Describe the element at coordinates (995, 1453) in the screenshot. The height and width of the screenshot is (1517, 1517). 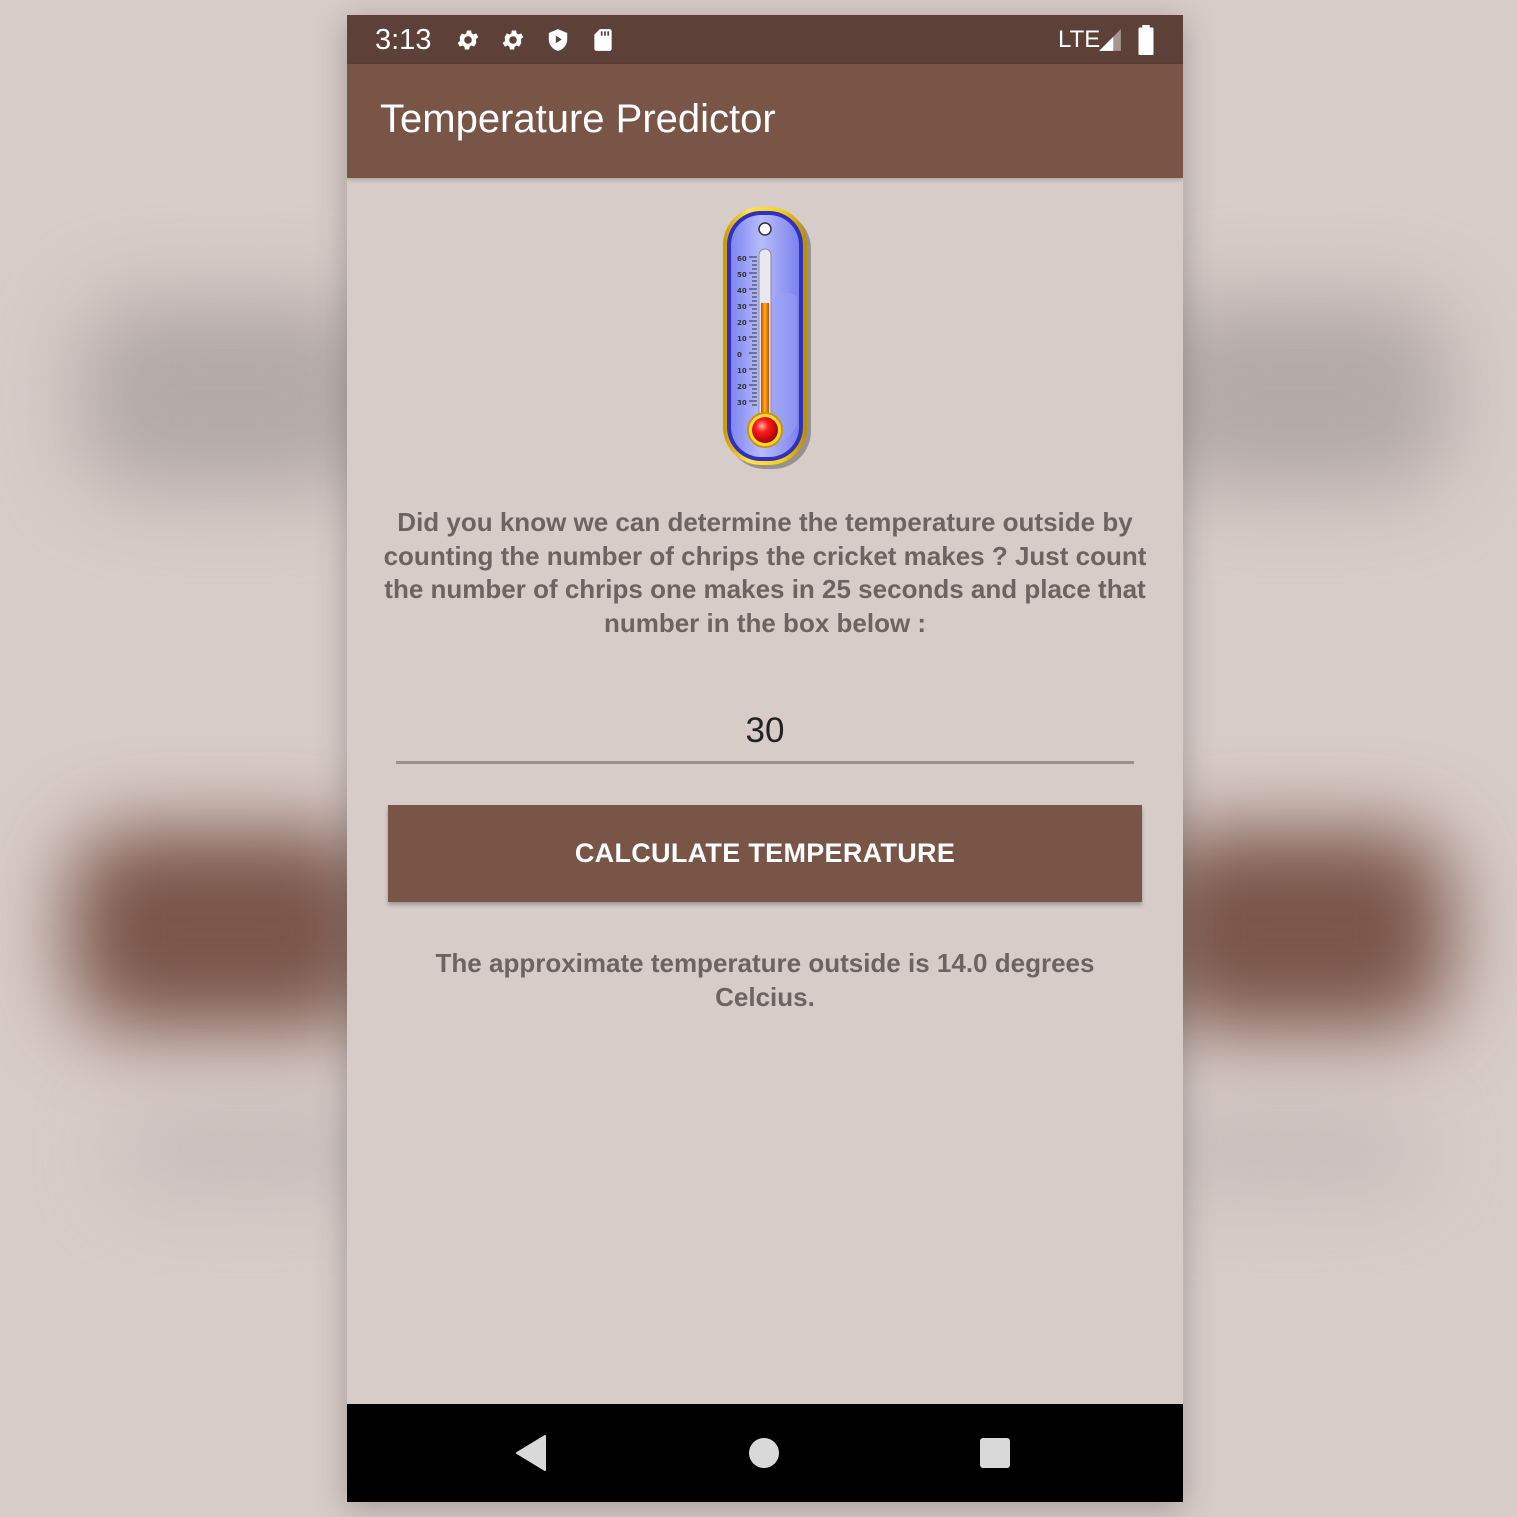
I see `recents-icon` at that location.